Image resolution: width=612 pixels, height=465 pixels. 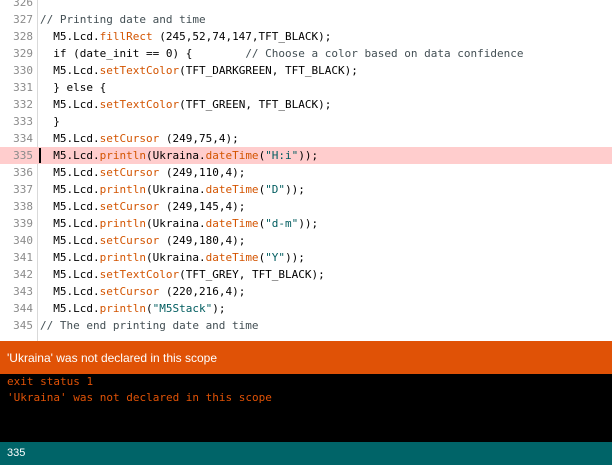 I want to click on code-text: M5.Lcd.println(Ukraina.dateTime("H:i"));, so click(x=179, y=155).